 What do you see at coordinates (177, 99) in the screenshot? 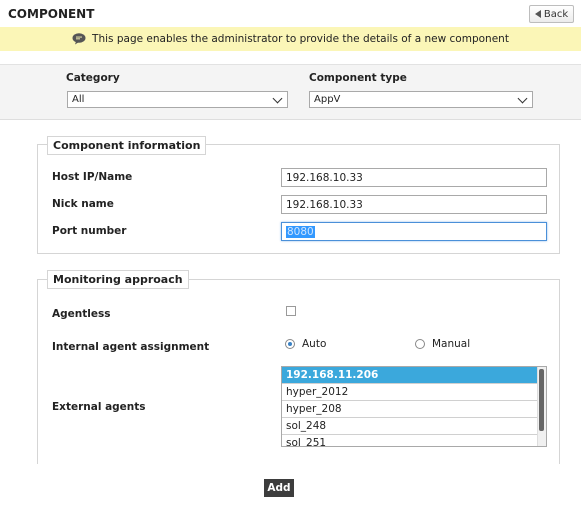
I see `category-select: All` at bounding box center [177, 99].